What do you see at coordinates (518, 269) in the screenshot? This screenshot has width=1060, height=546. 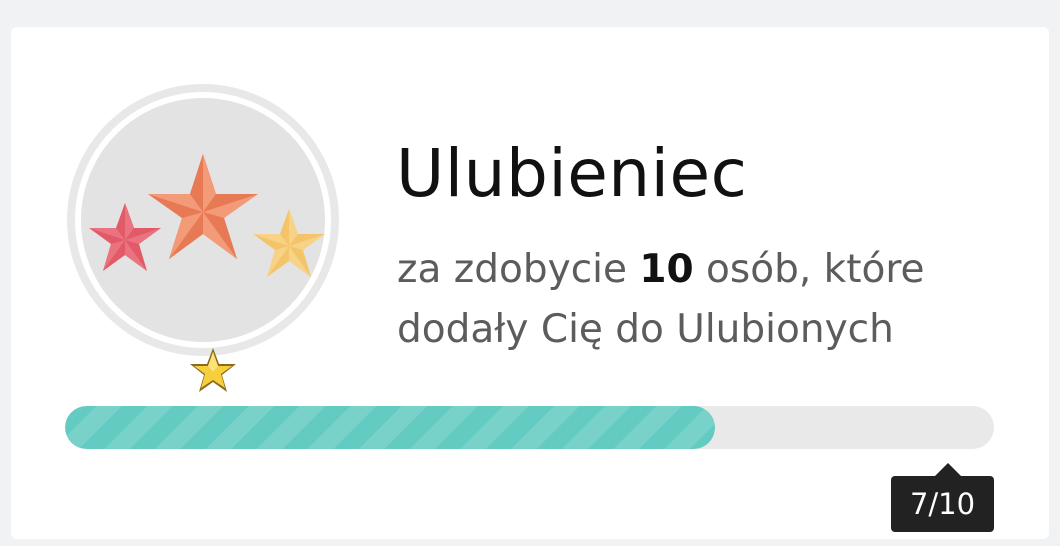 I see `description-prefix: za zdobycie` at bounding box center [518, 269].